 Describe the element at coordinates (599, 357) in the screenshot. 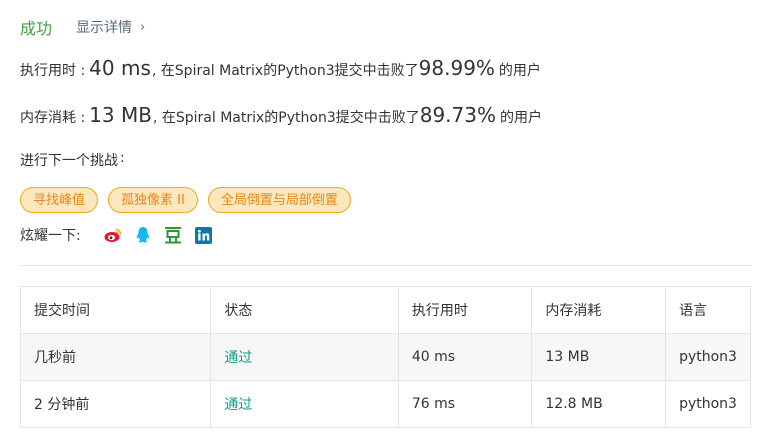

I see `cell-memory: 13 MB` at that location.